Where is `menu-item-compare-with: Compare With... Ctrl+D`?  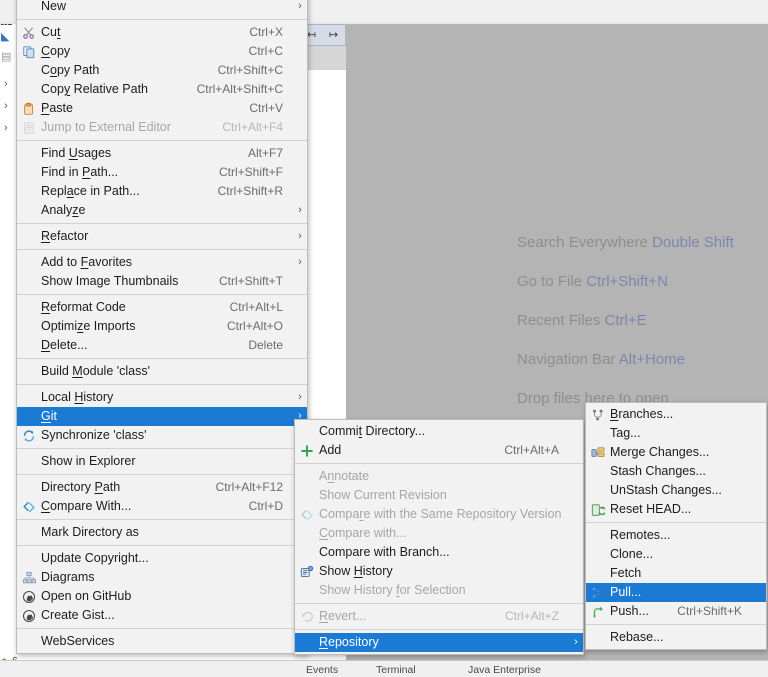 menu-item-compare-with: Compare With... Ctrl+D is located at coordinates (162, 506).